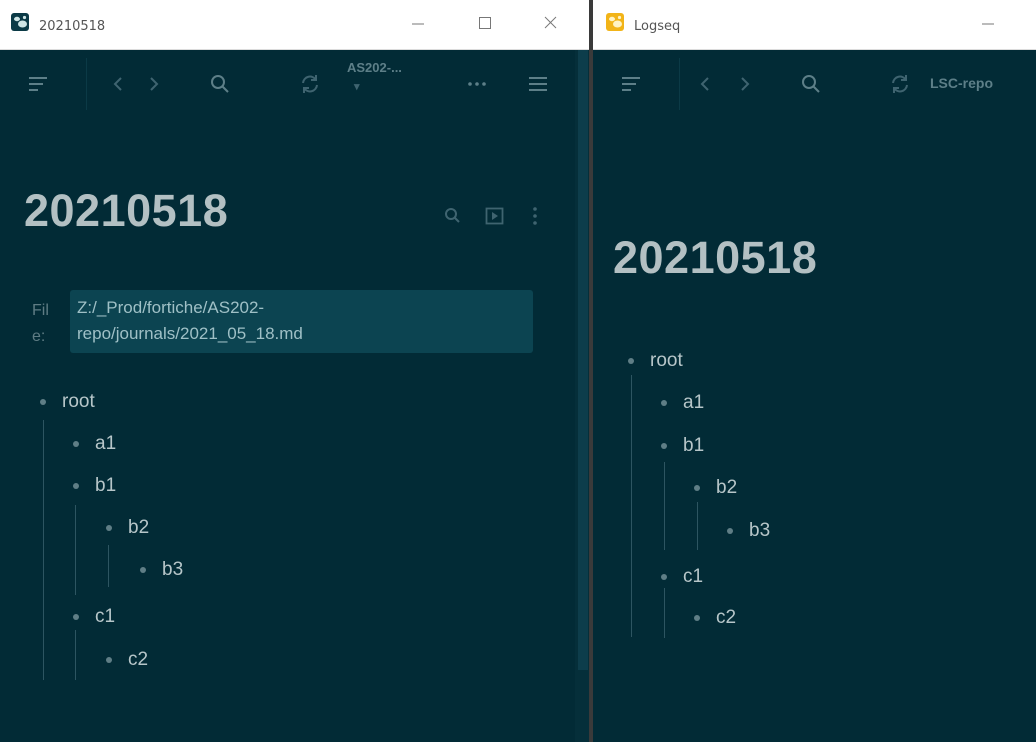 The image size is (1036, 742). Describe the element at coordinates (657, 26) in the screenshot. I see `window-title: Logseq` at that location.